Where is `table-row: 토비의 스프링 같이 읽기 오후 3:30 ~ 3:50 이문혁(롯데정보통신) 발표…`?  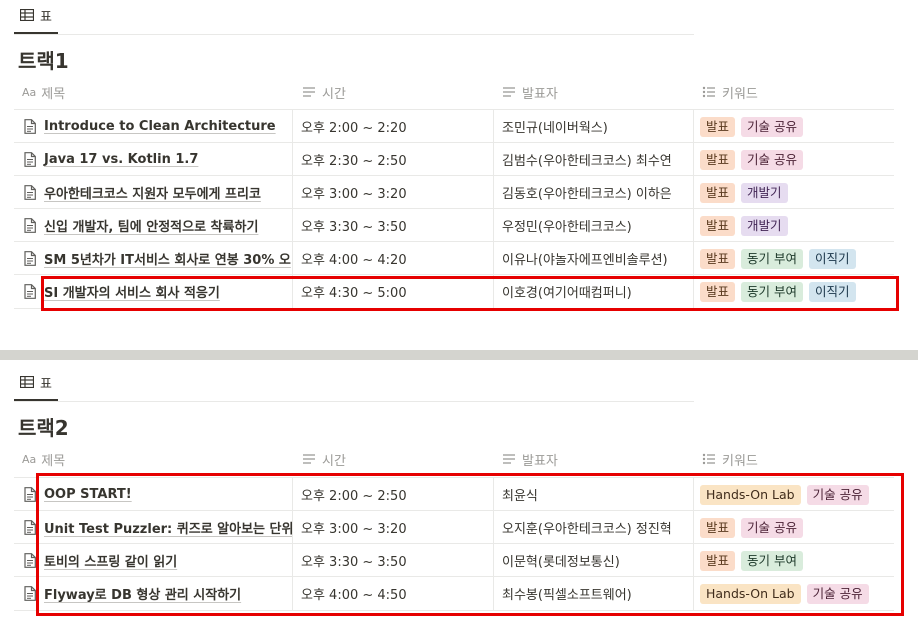
table-row: 토비의 스프링 같이 읽기 오후 3:30 ~ 3:50 이문혁(롯데정보통신) 발표… is located at coordinates (454, 560).